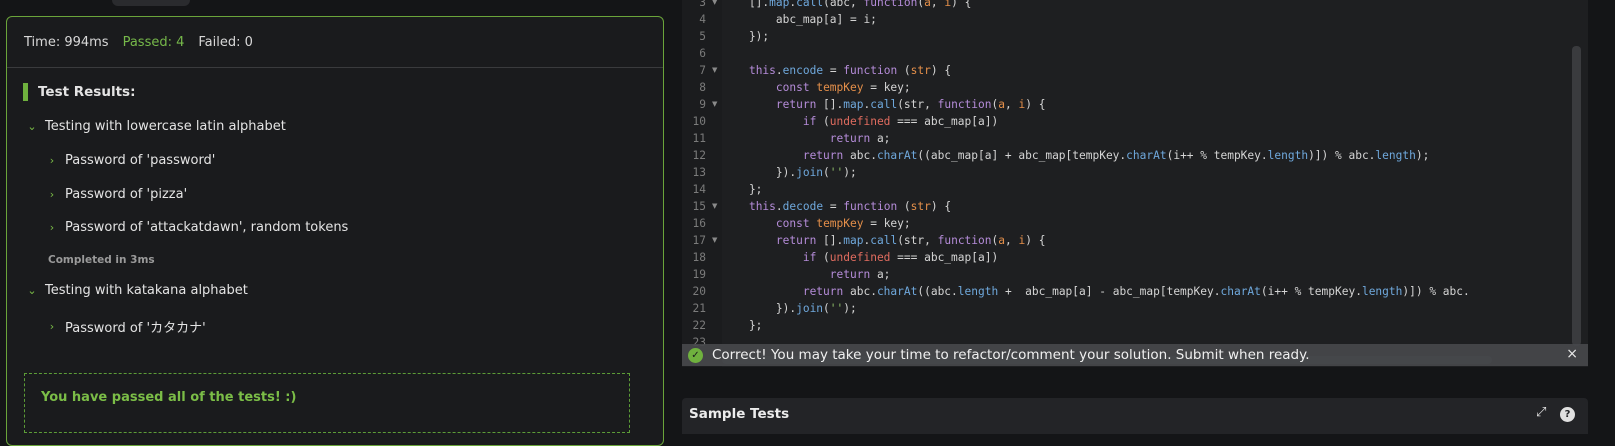 This screenshot has width=1615, height=446. Describe the element at coordinates (699, 172) in the screenshot. I see `line-number: 13` at that location.